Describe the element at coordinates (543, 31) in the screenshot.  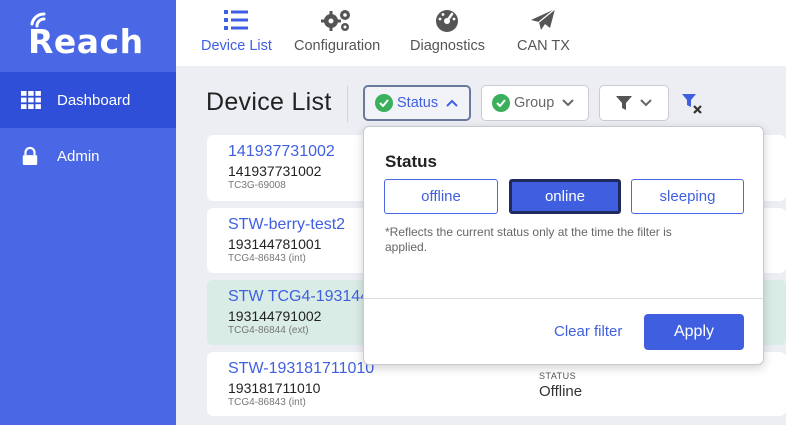
I see `tab-can-tx: CAN TX` at that location.